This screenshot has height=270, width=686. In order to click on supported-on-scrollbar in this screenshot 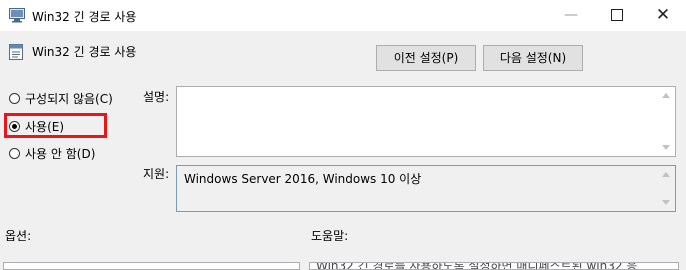, I will do `click(666, 188)`.